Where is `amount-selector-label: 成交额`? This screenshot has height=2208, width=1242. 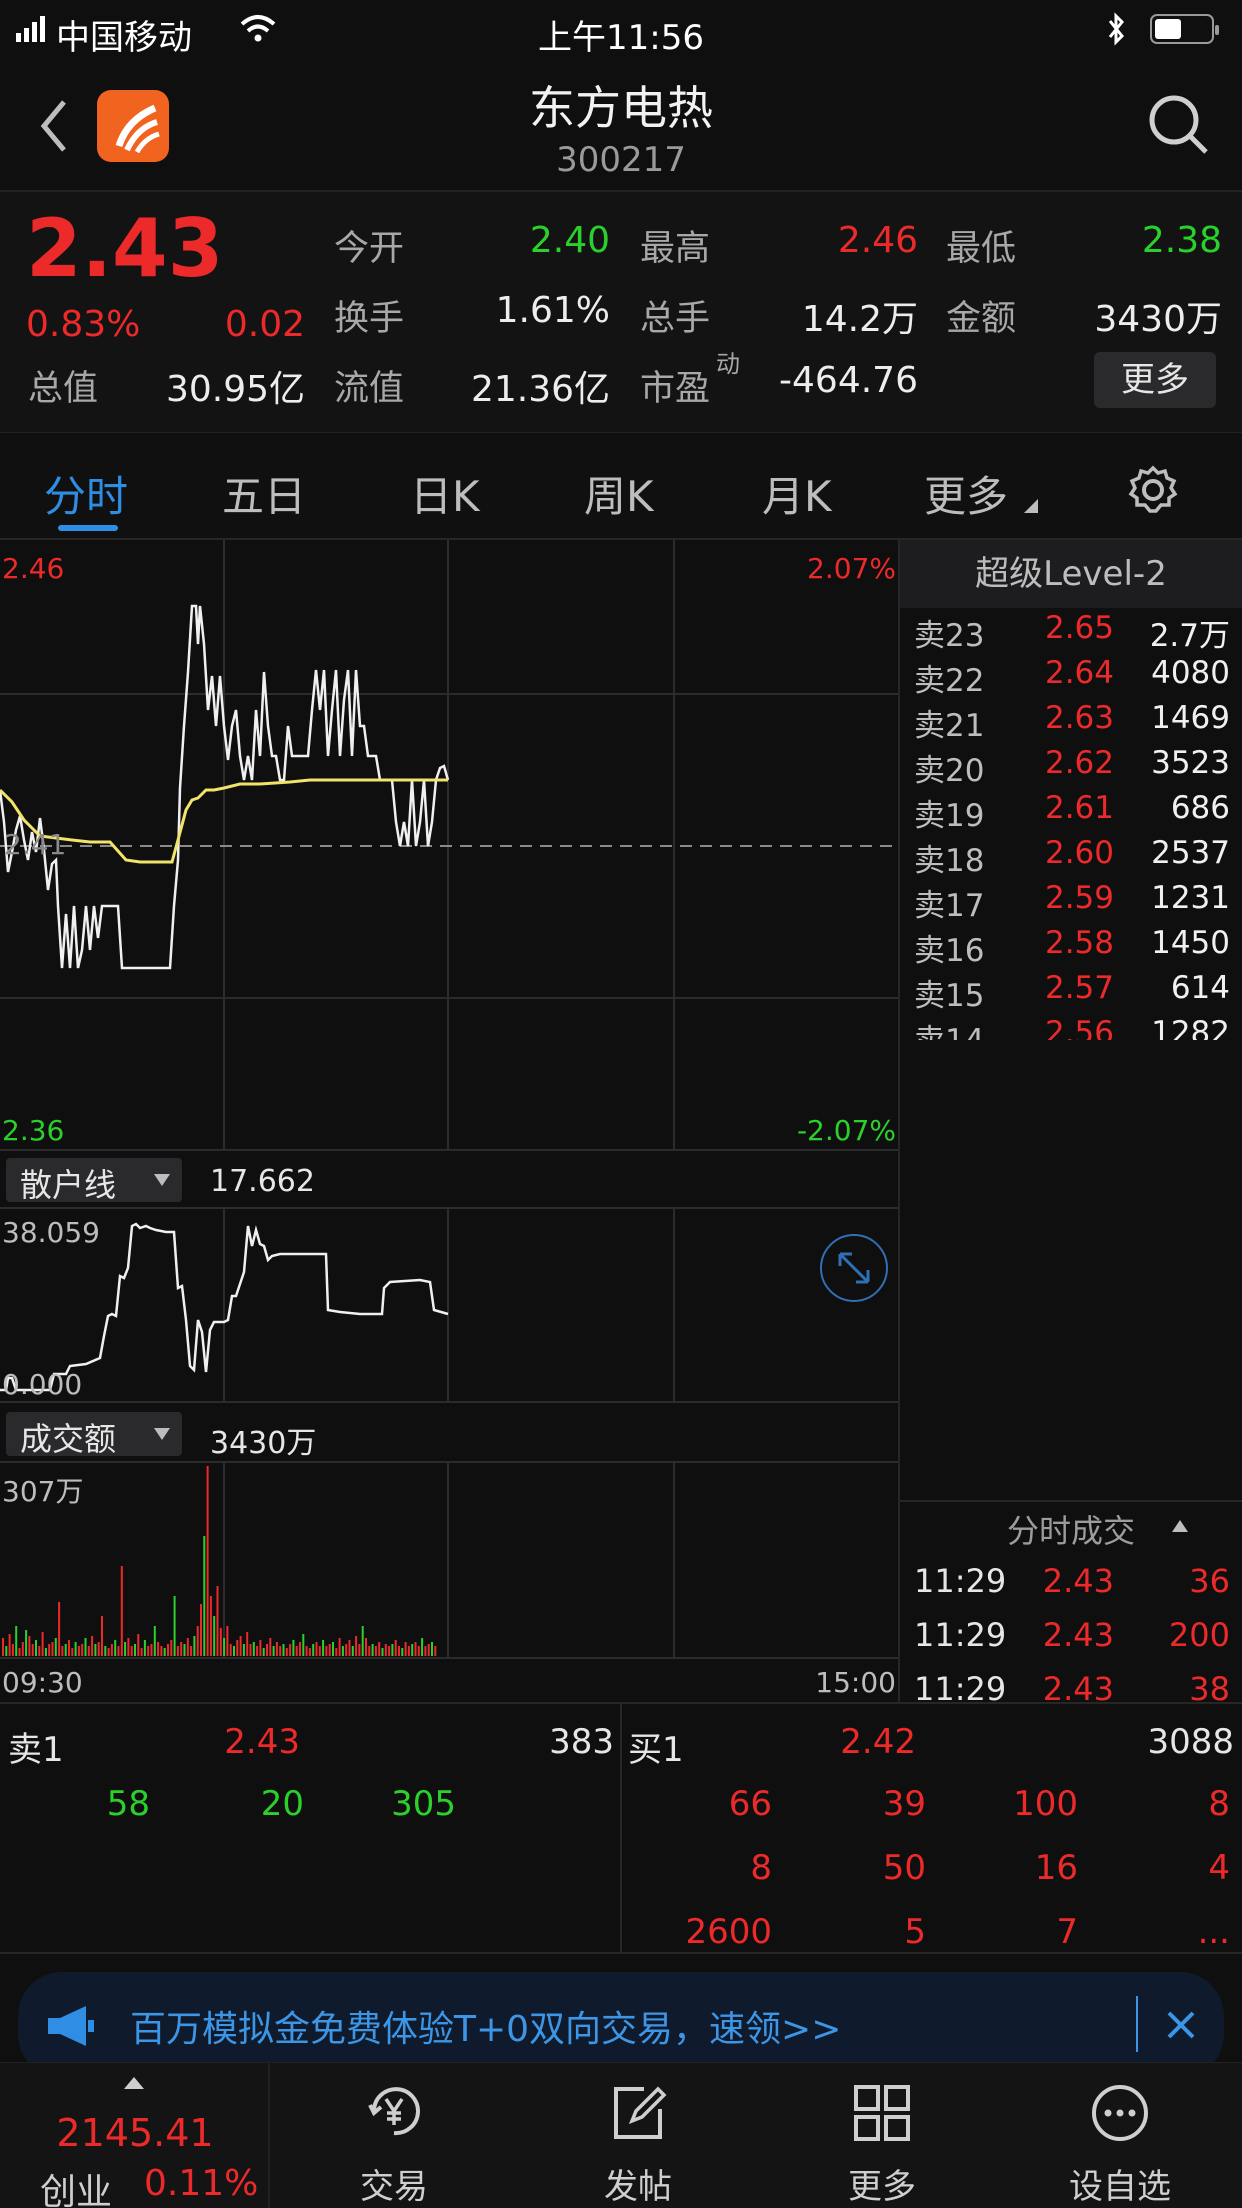 amount-selector-label: 成交额 is located at coordinates (68, 1439).